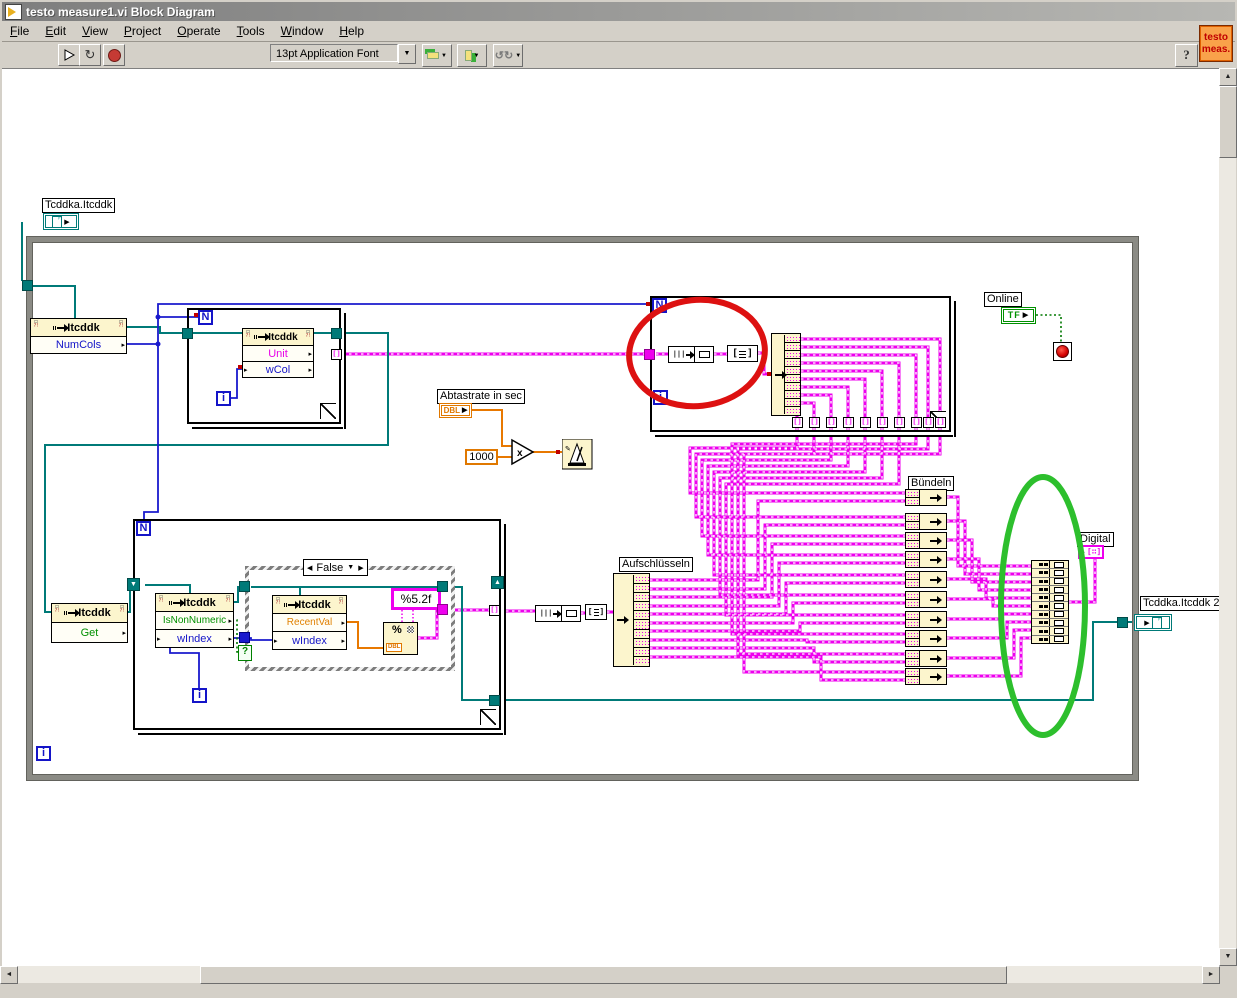  What do you see at coordinates (481, 457) in the screenshot?
I see `numeric-constant: 1000` at bounding box center [481, 457].